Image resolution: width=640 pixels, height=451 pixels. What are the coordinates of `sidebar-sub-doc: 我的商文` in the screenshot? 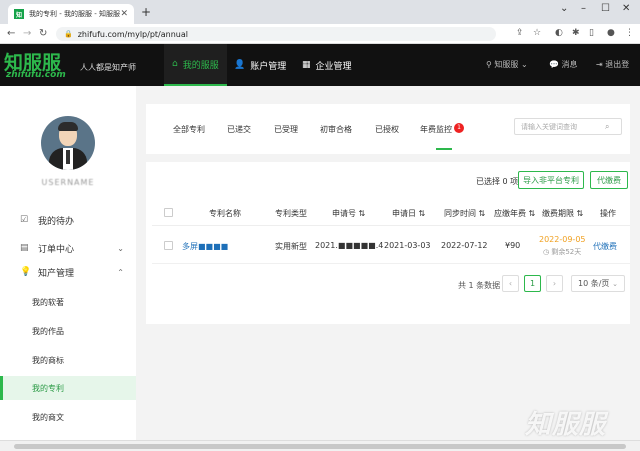 It's located at (68, 417).